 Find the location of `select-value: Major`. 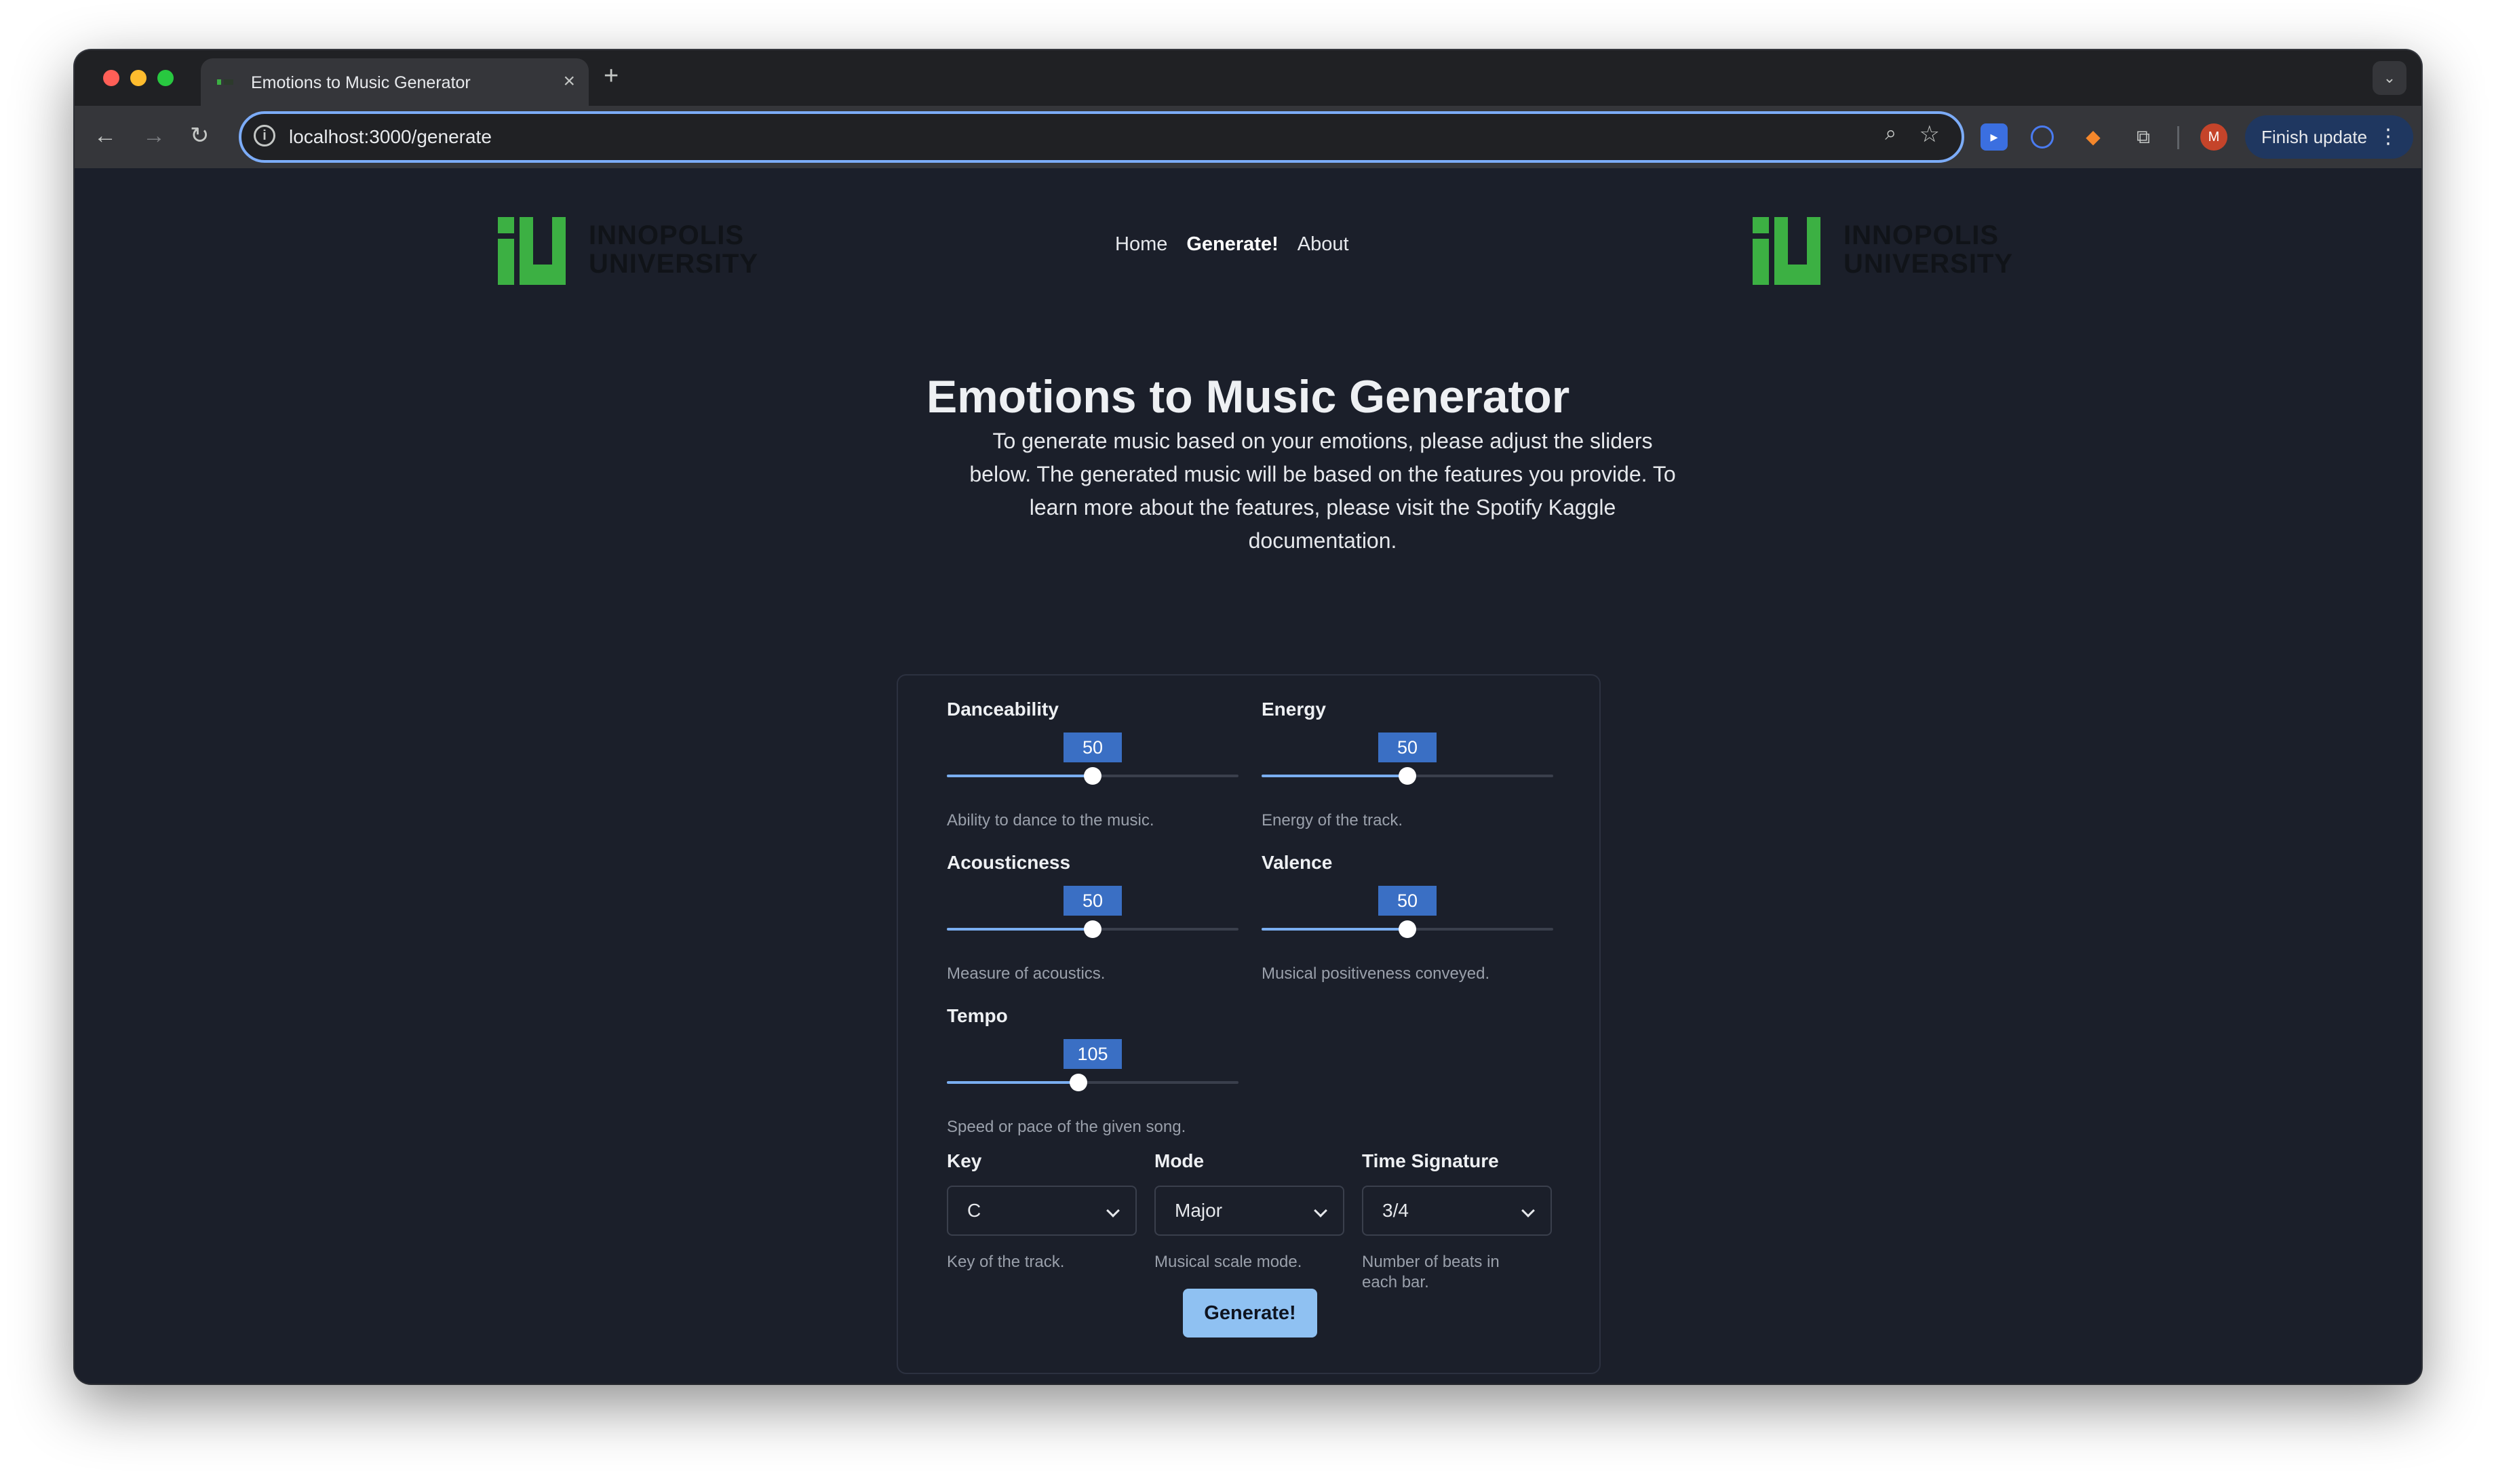

select-value: Major is located at coordinates (1199, 1210).